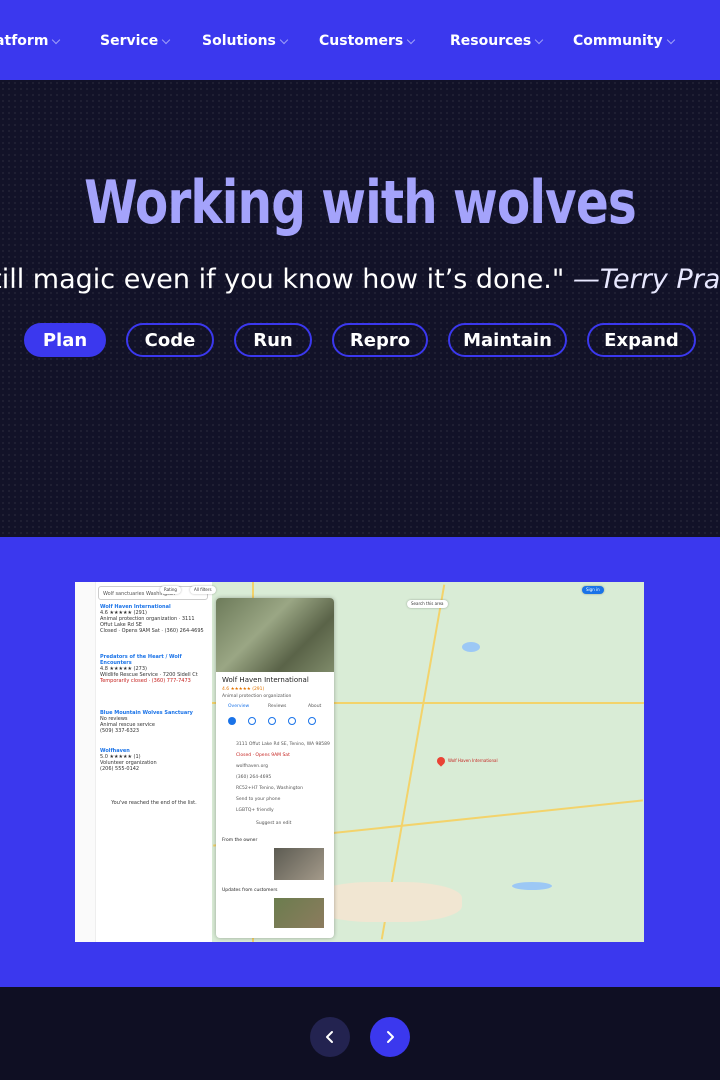  What do you see at coordinates (170, 340) in the screenshot?
I see `tab-code: Code` at bounding box center [170, 340].